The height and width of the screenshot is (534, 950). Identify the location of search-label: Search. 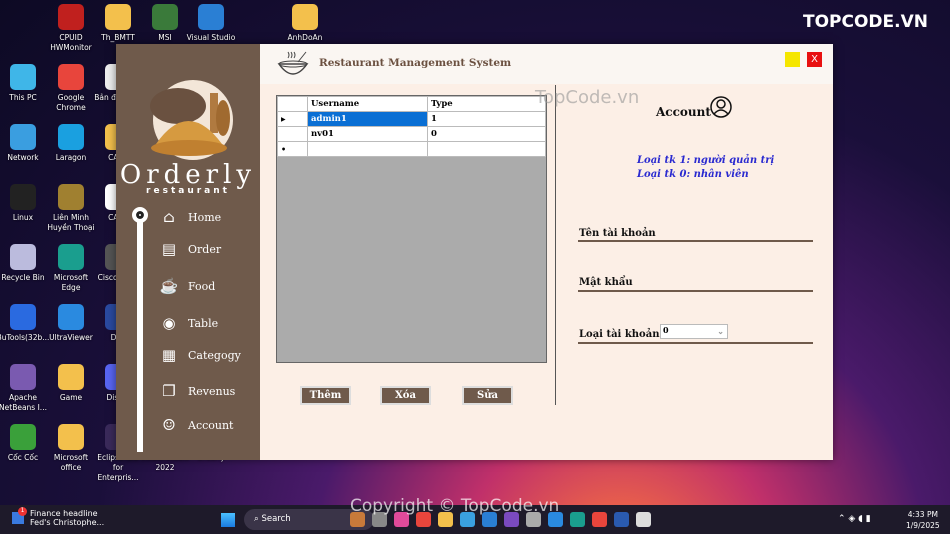
(276, 519).